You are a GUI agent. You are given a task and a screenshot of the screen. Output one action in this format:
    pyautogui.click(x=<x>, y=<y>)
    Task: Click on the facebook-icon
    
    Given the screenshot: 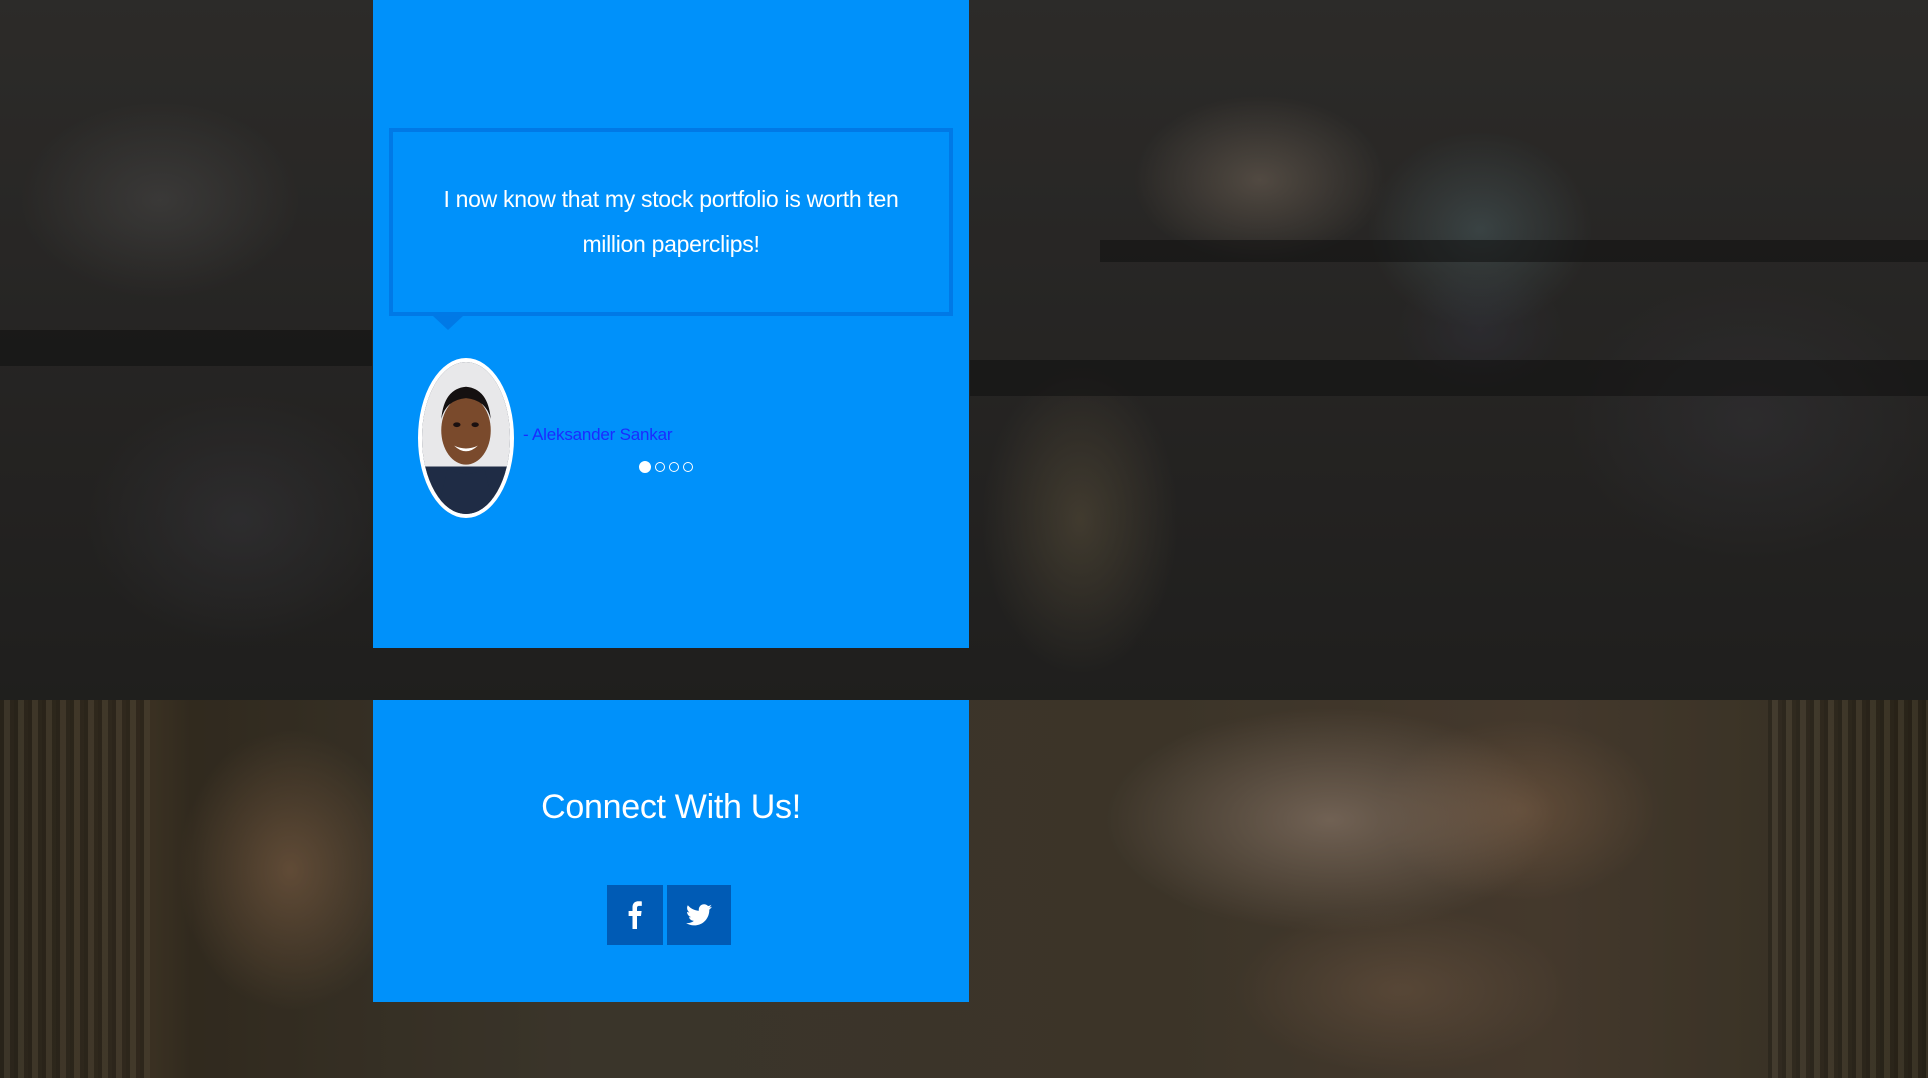 What is the action you would take?
    pyautogui.click(x=635, y=915)
    